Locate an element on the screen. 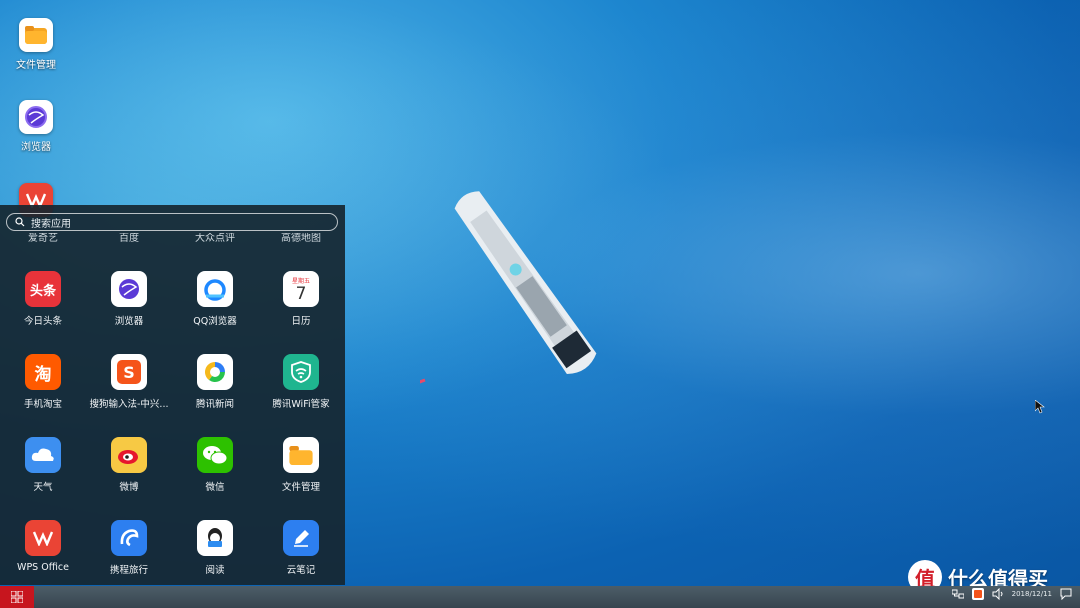 This screenshot has width=1080, height=608. start-button is located at coordinates (17, 597).